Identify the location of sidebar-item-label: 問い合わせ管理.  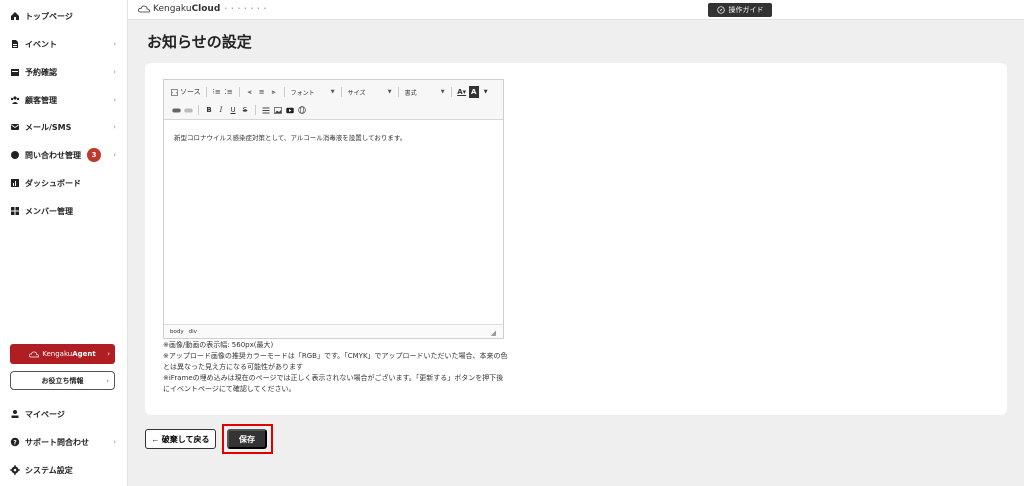
(53, 155).